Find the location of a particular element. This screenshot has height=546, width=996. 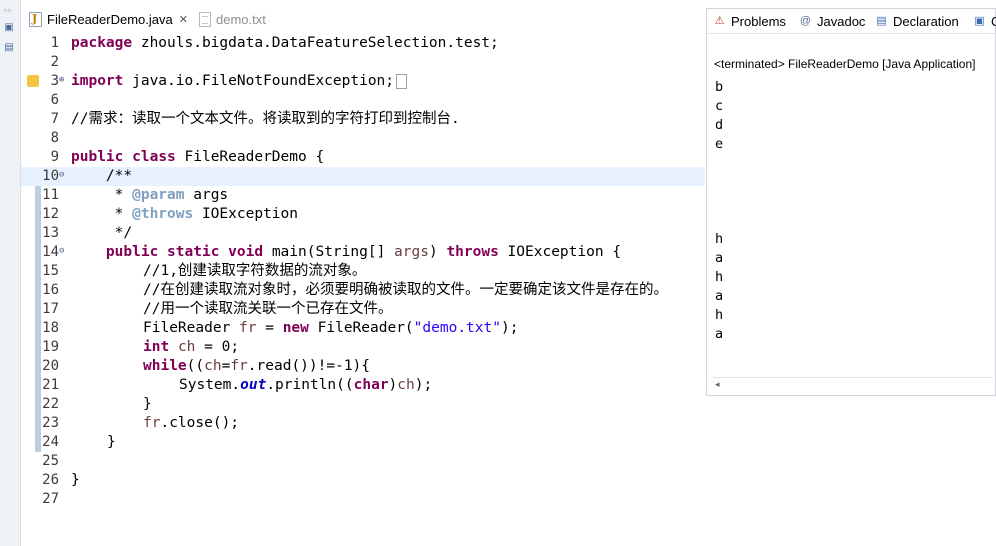

code-line: 21 System.out.println((char)ch); is located at coordinates (363, 385).